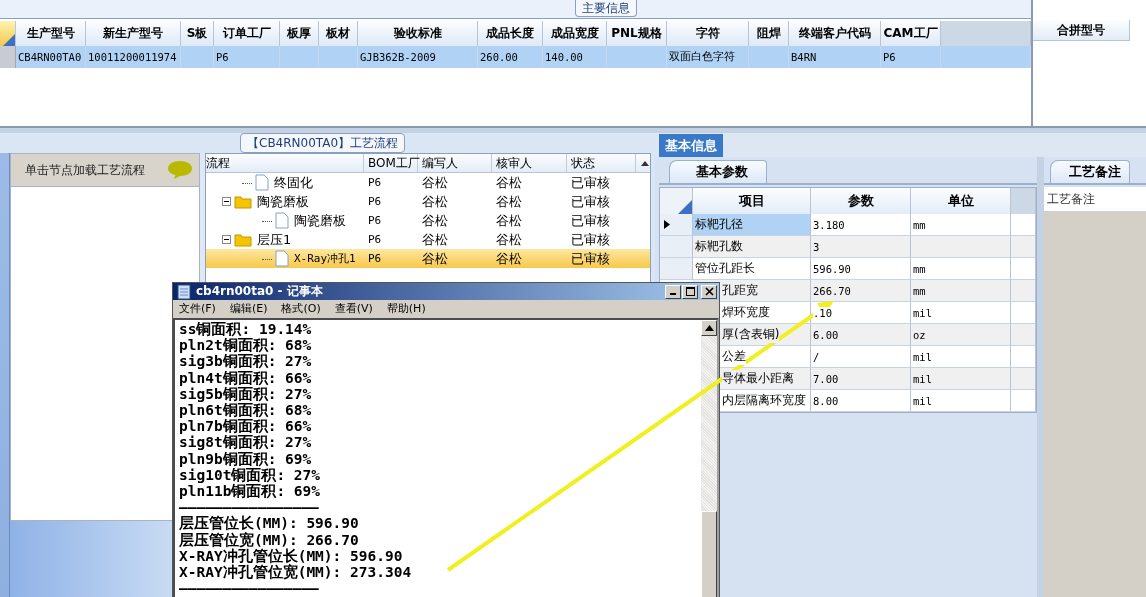  I want to click on text-line: sig5b铜面积: 27%, so click(246, 393).